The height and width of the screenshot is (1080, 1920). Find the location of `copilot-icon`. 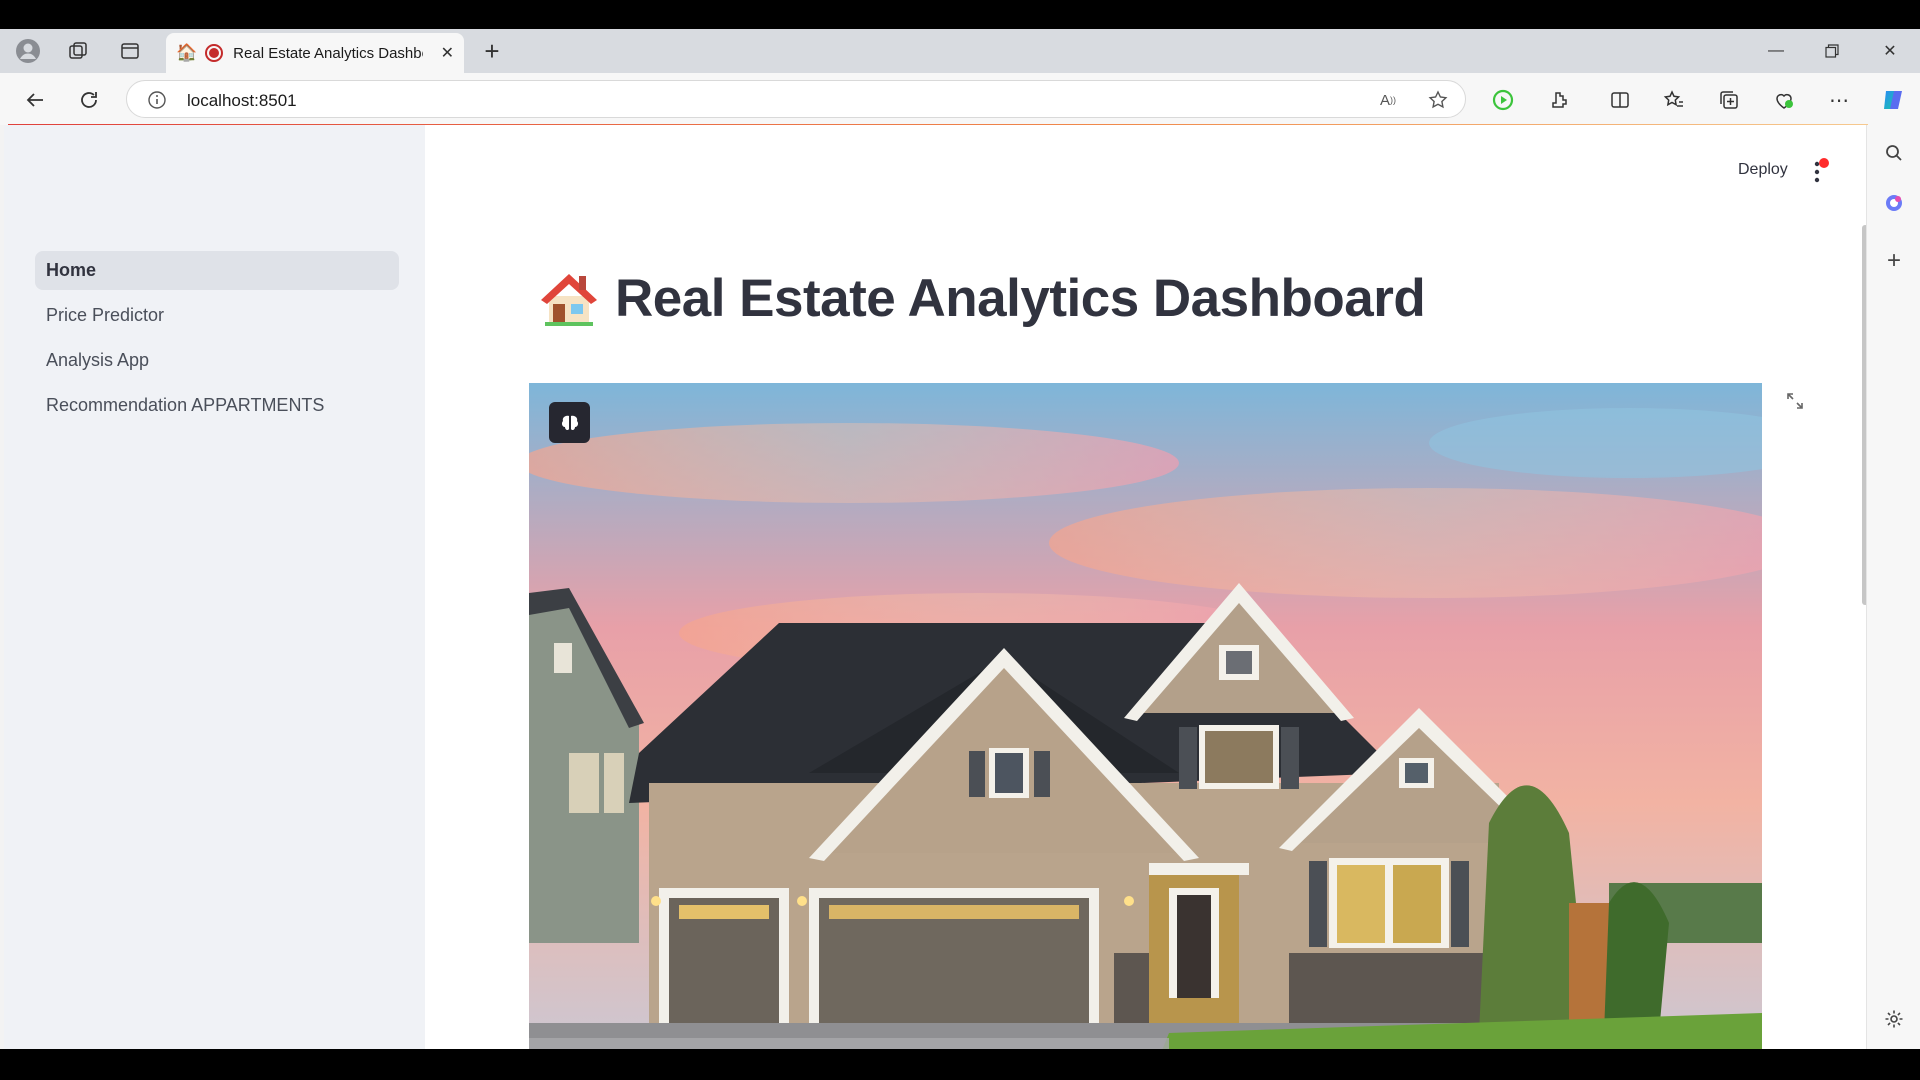

copilot-icon is located at coordinates (1893, 100).